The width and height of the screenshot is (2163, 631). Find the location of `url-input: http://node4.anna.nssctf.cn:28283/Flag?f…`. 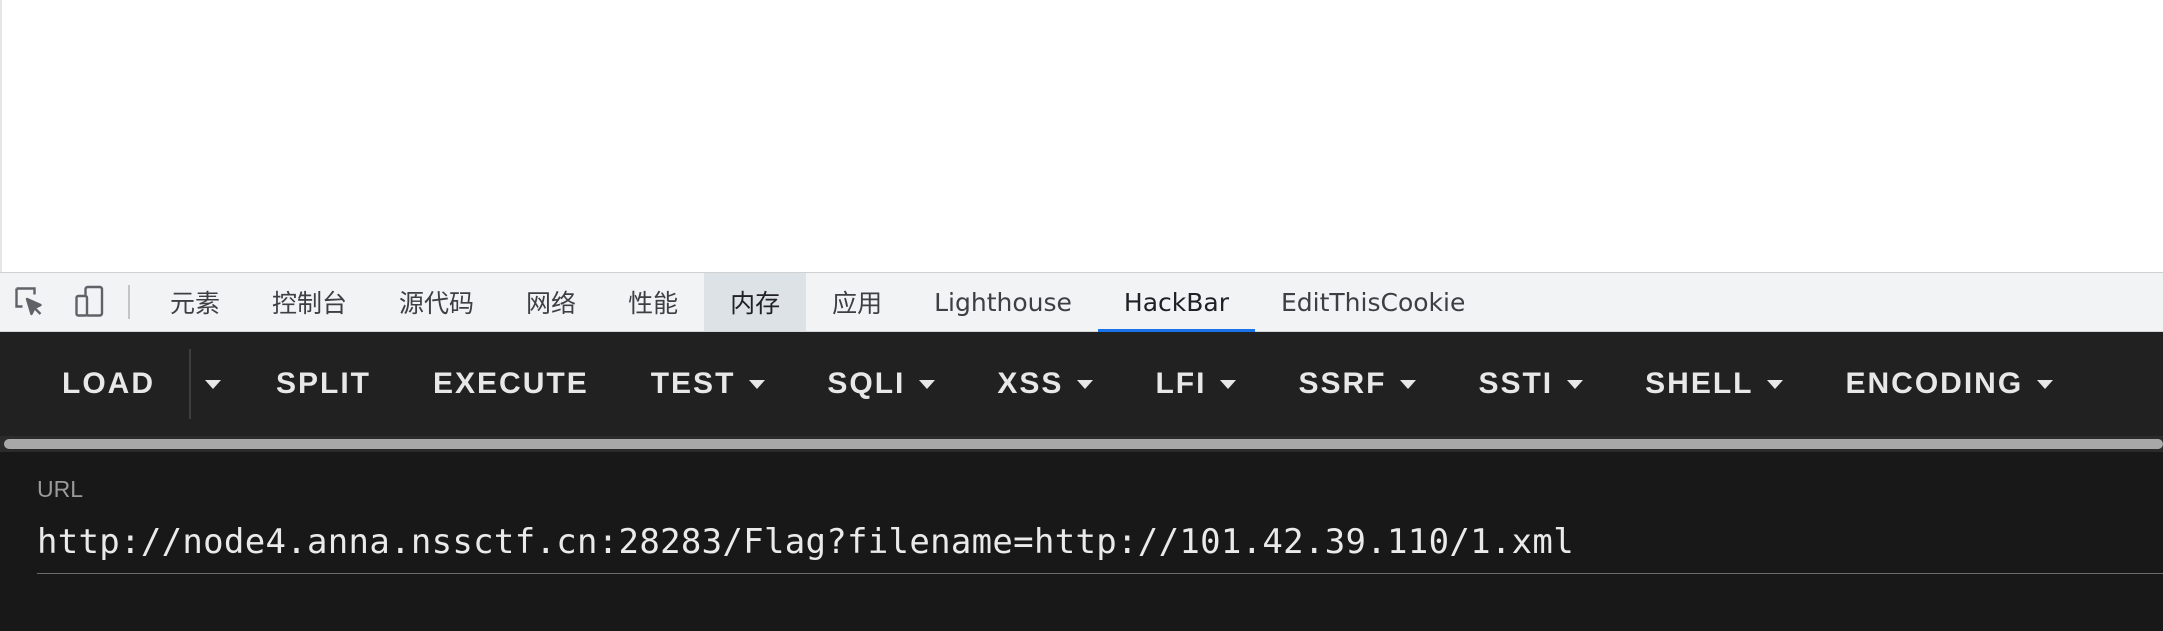

url-input: http://node4.anna.nssctf.cn:28283/Flag?f… is located at coordinates (1100, 542).